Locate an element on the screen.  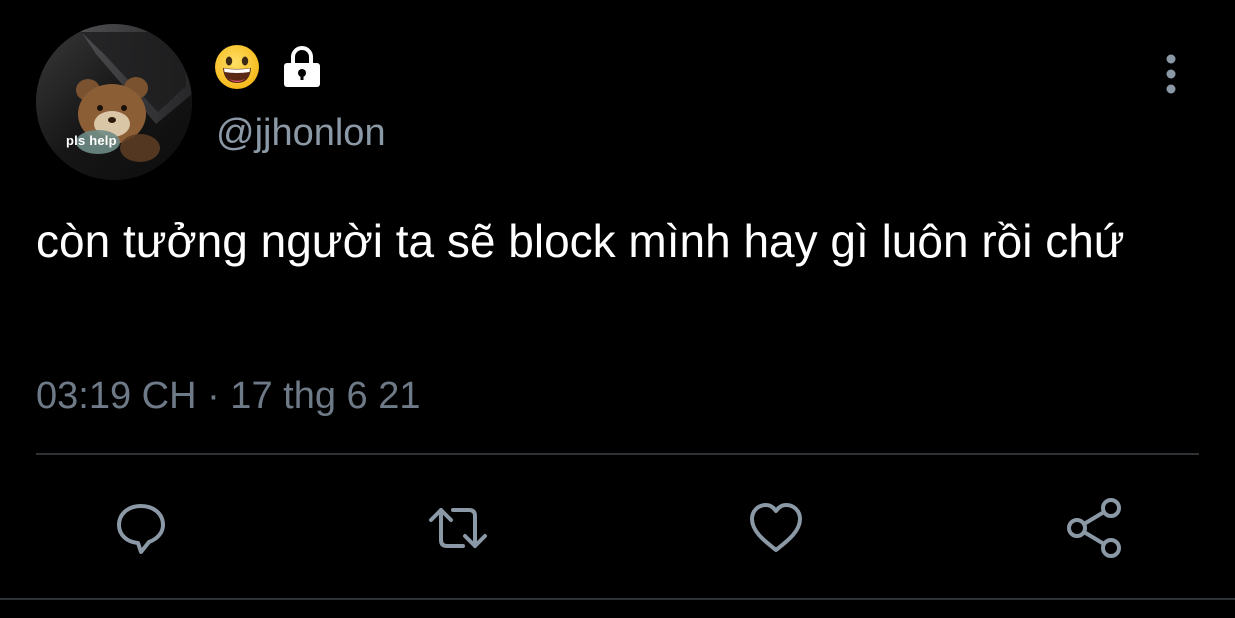
like-button is located at coordinates (776, 528).